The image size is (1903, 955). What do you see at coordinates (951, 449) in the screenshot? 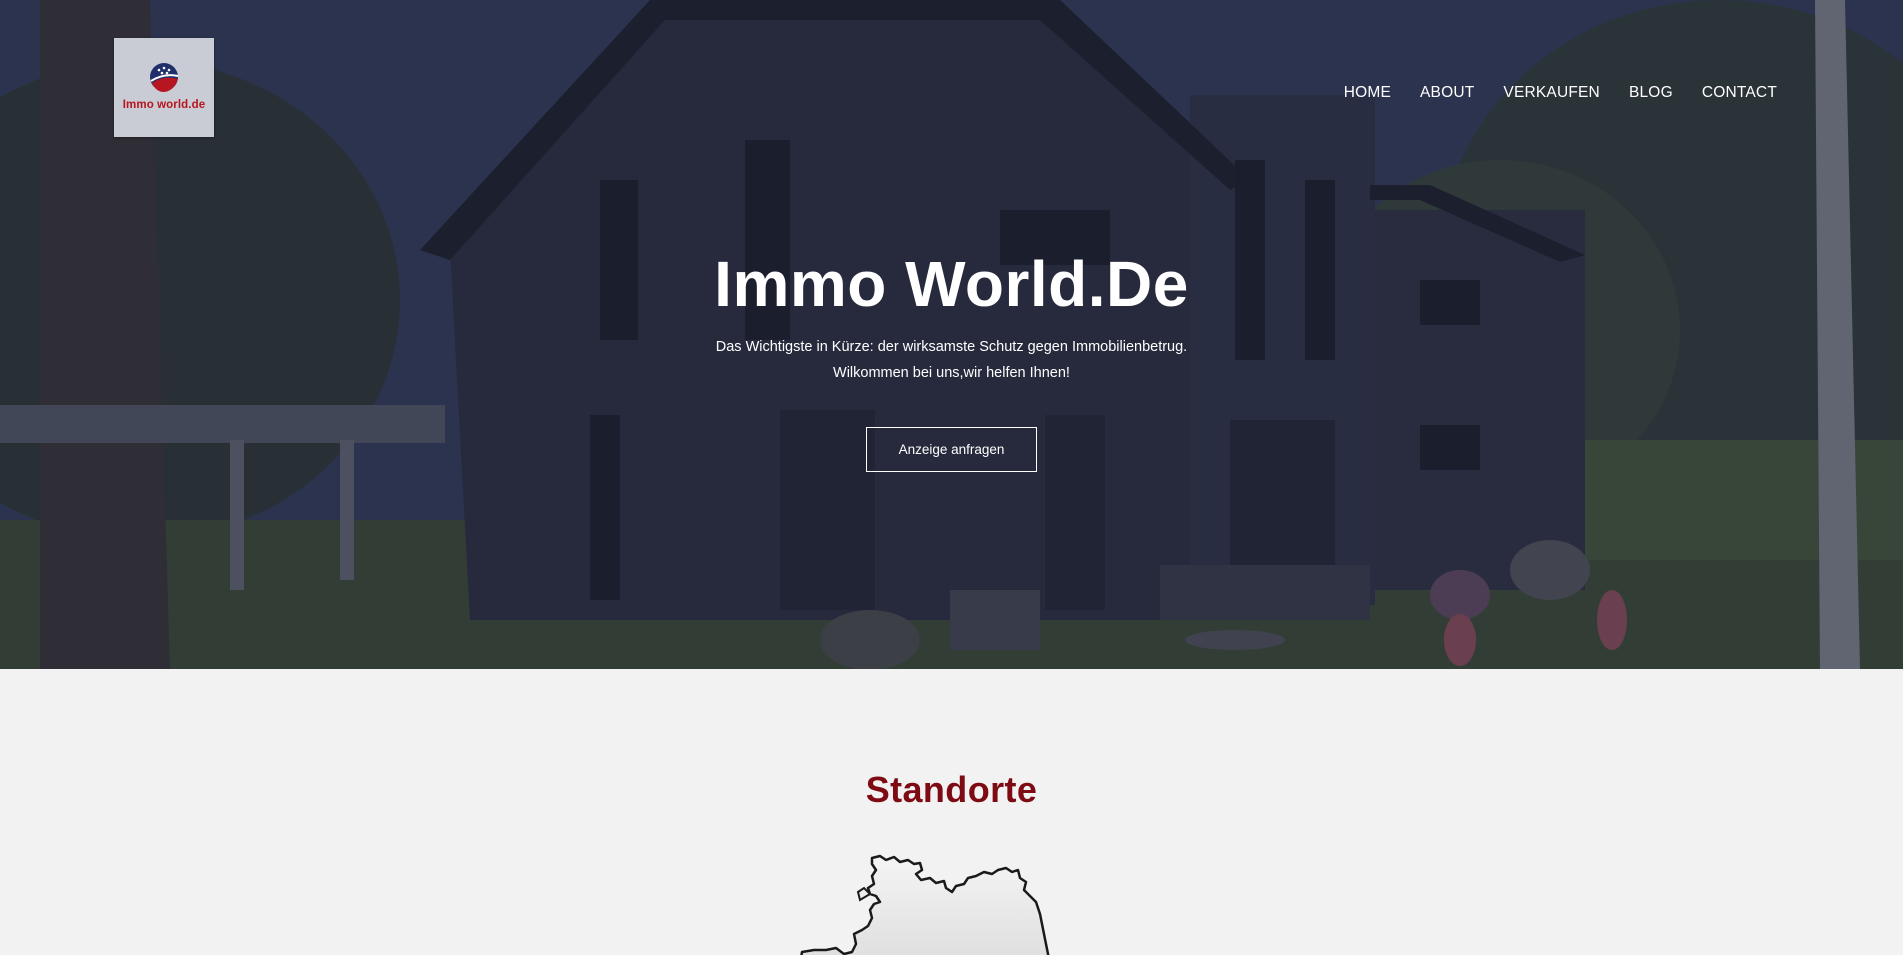
I see `request-ad-button: Anzeige anfragen` at bounding box center [951, 449].